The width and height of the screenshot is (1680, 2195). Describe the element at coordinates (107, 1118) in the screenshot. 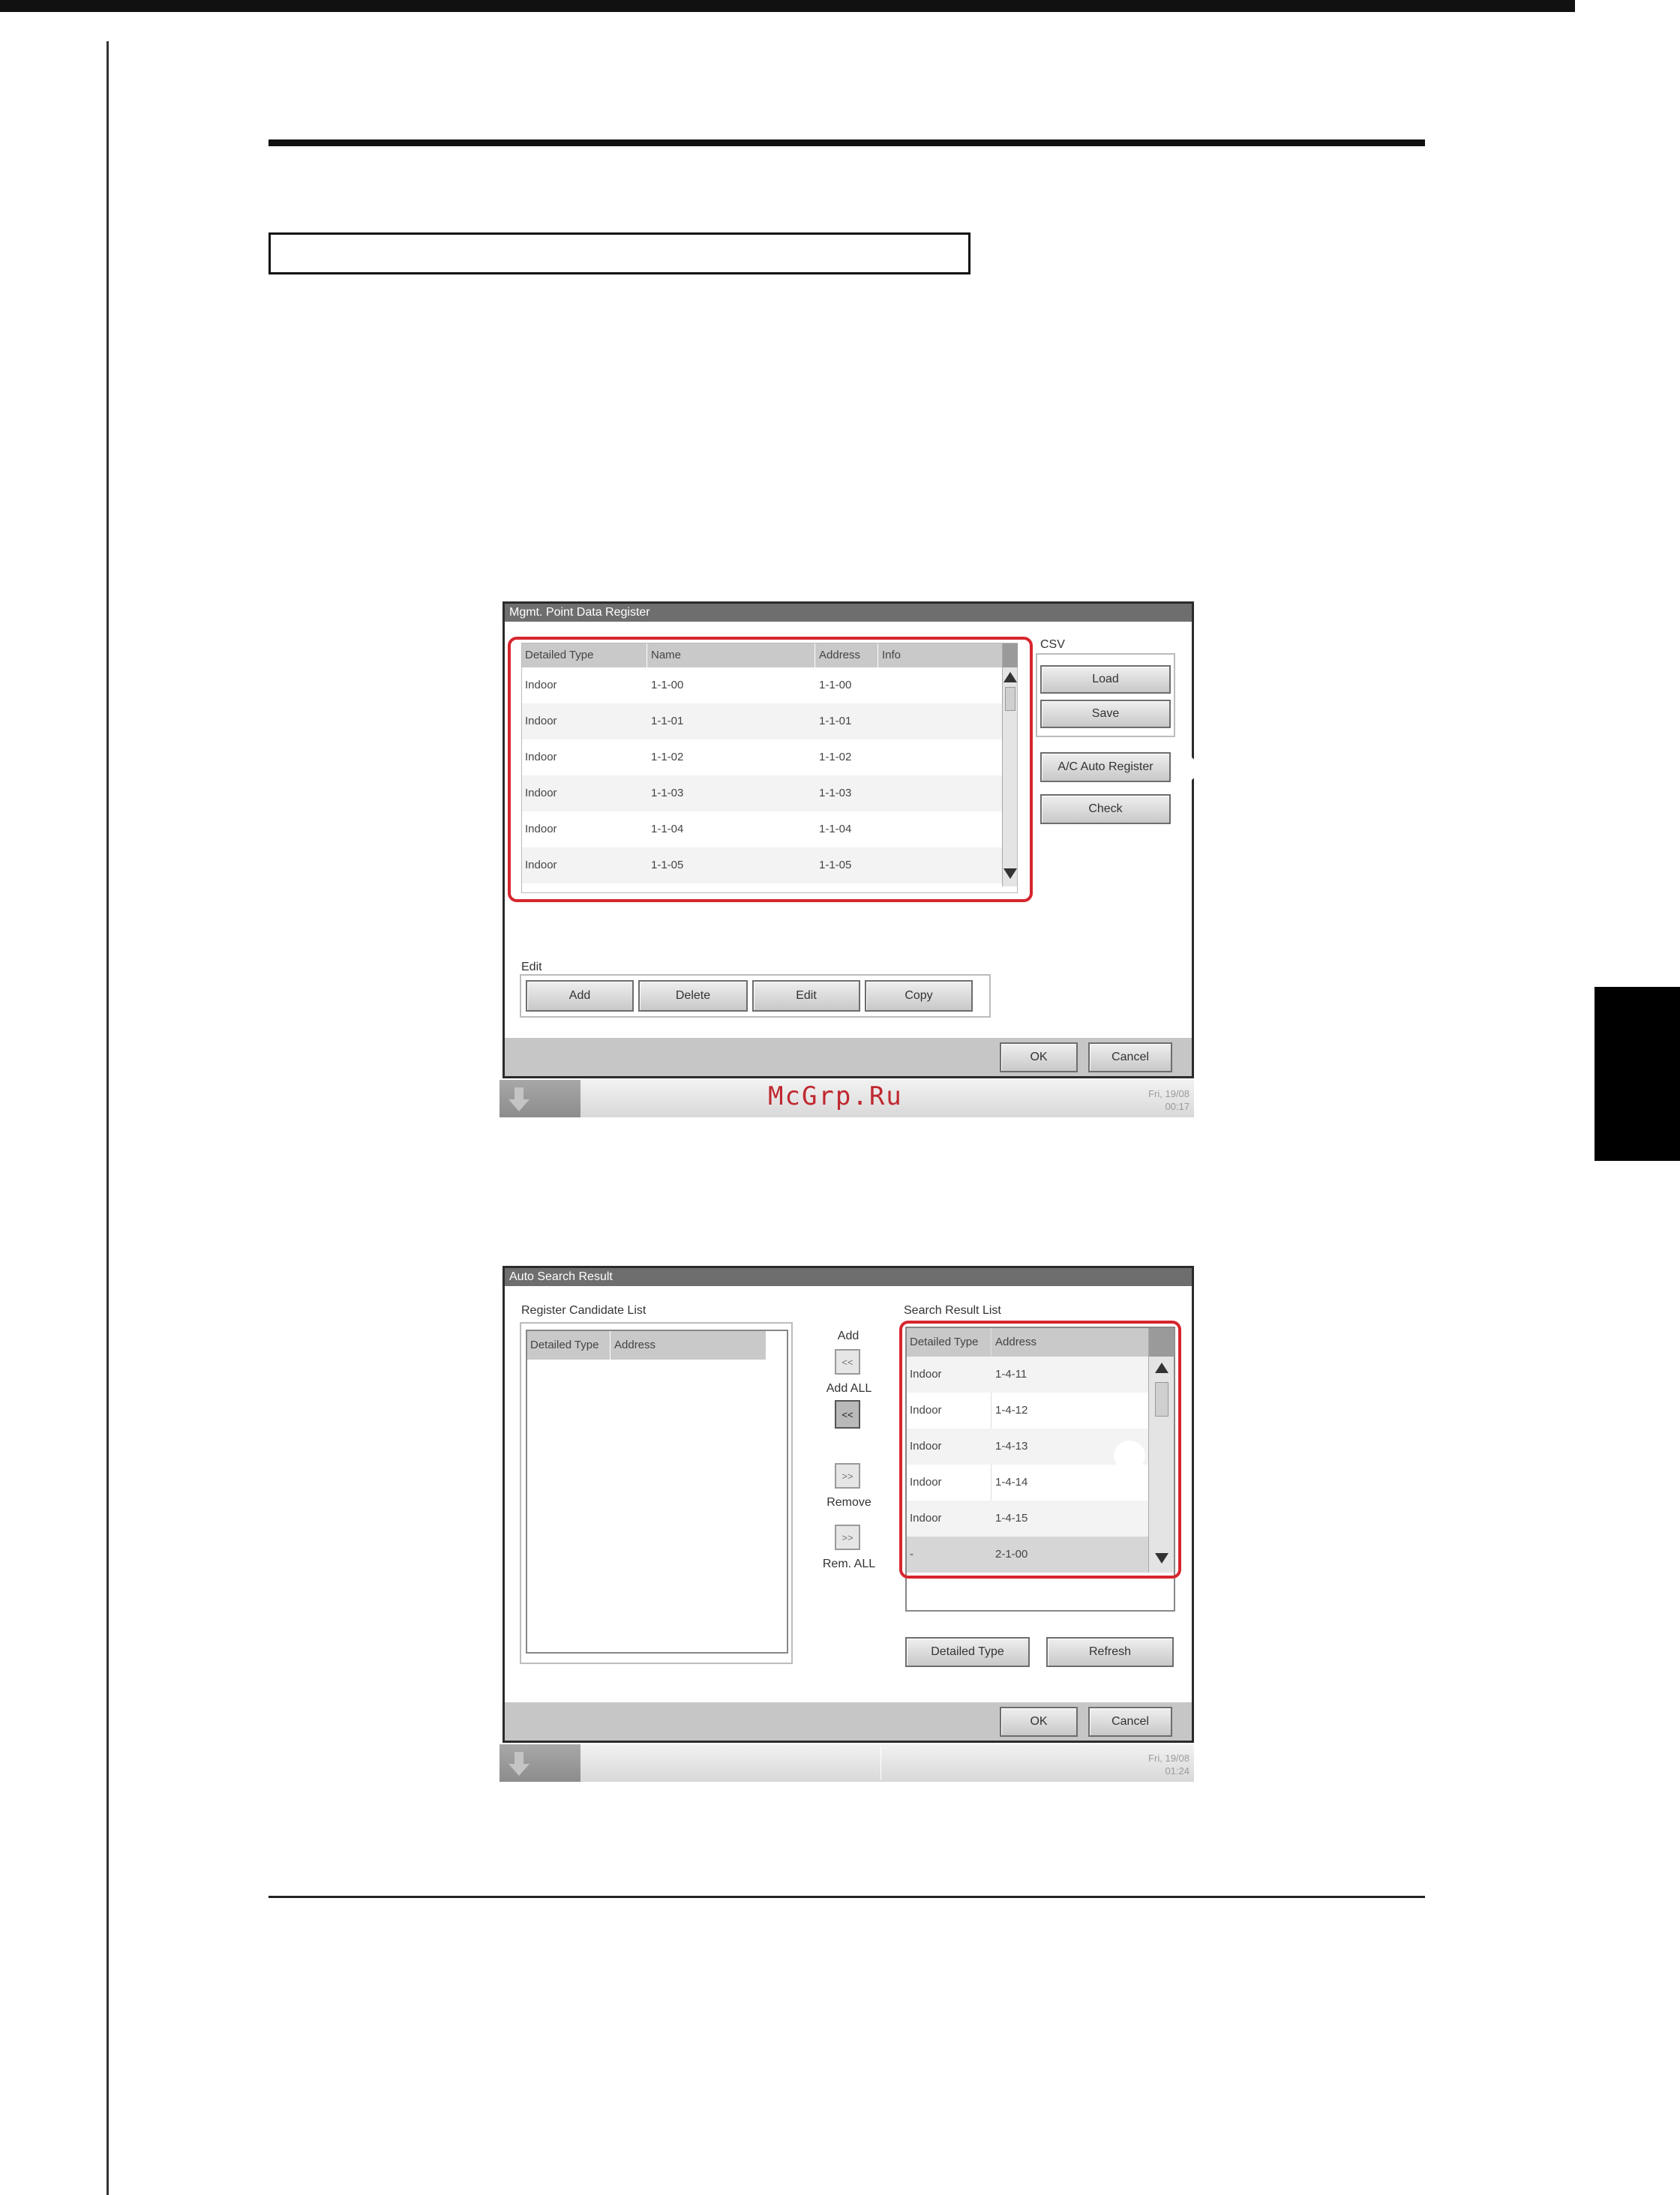

I see `left-margin-rule` at that location.